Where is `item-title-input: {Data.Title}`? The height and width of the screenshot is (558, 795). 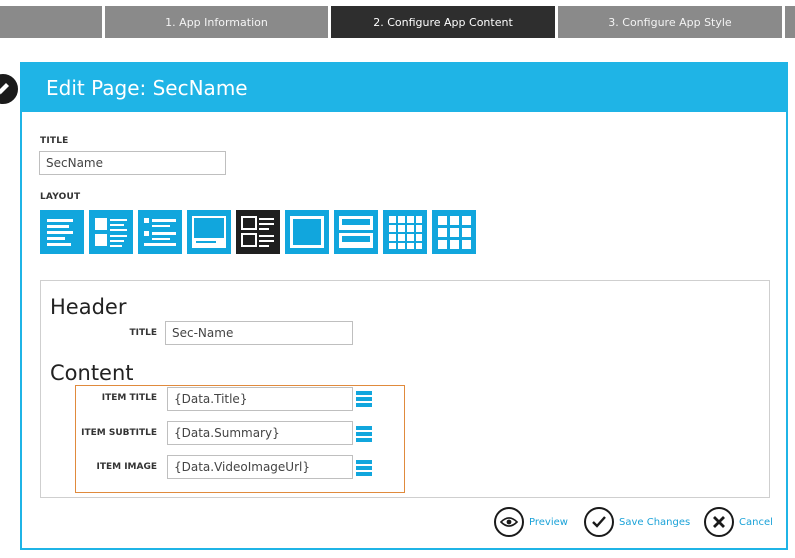
item-title-input: {Data.Title} is located at coordinates (260, 399).